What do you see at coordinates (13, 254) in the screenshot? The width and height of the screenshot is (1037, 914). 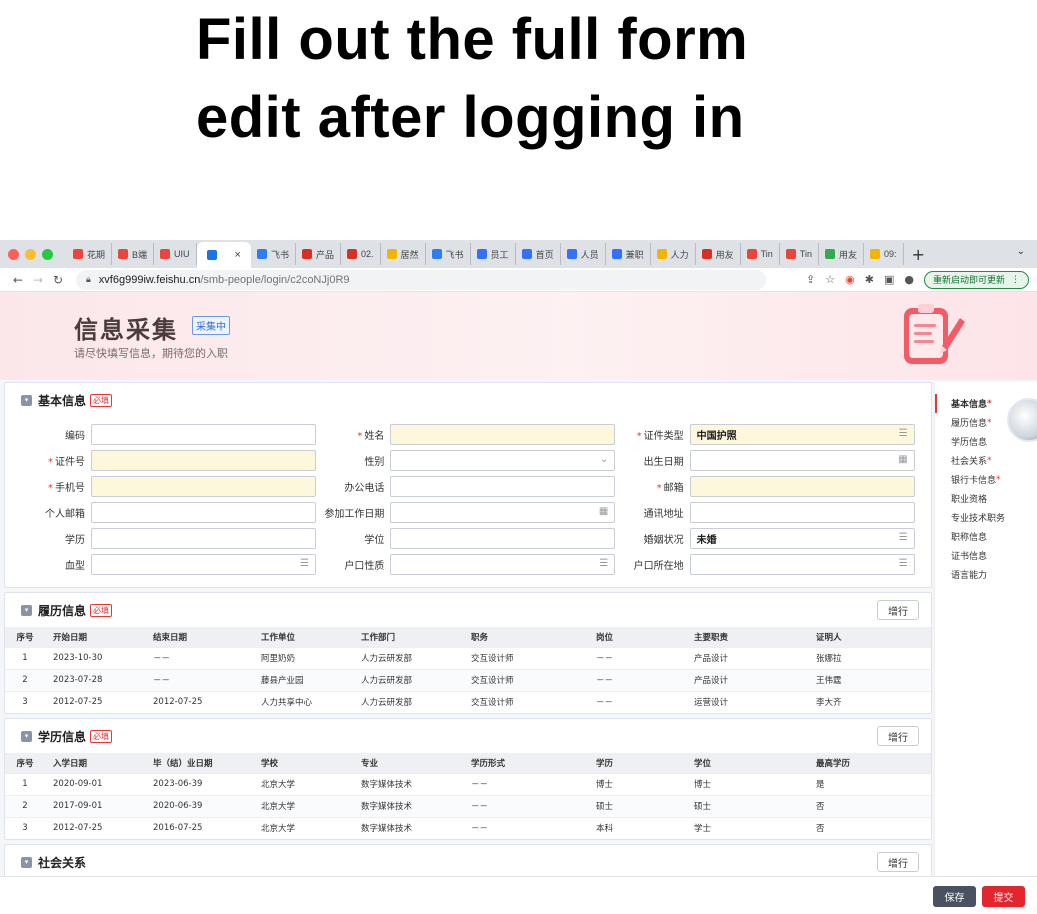 I see `close-window-icon` at bounding box center [13, 254].